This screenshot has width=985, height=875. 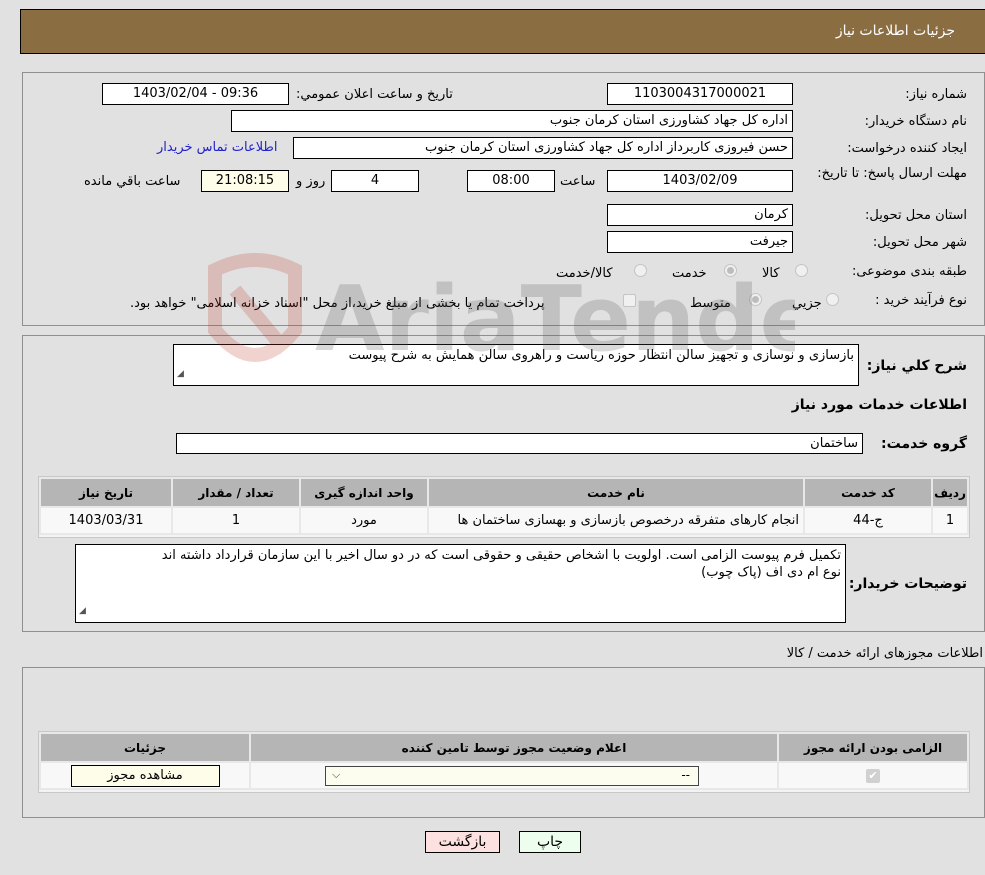 What do you see at coordinates (245, 181) in the screenshot?
I see `remaining-time-field: 21:08:15` at bounding box center [245, 181].